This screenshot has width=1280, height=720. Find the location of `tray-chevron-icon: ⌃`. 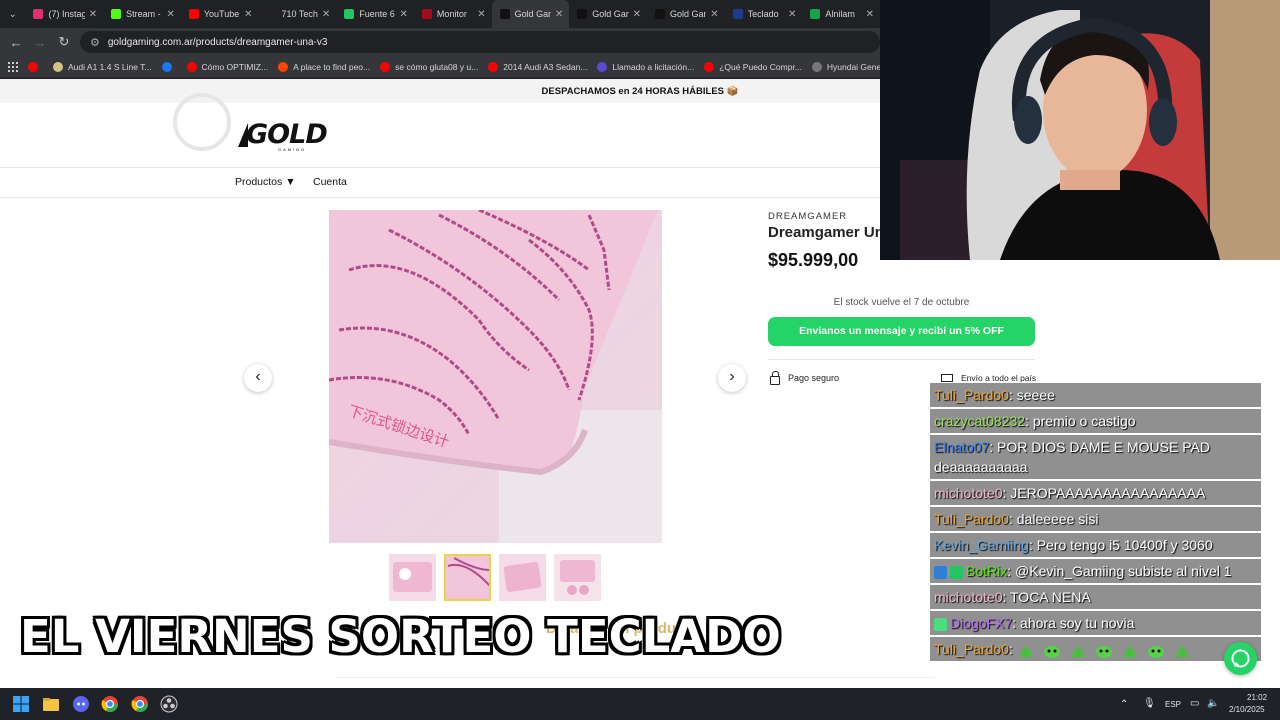

tray-chevron-icon: ⌃ is located at coordinates (1124, 704).